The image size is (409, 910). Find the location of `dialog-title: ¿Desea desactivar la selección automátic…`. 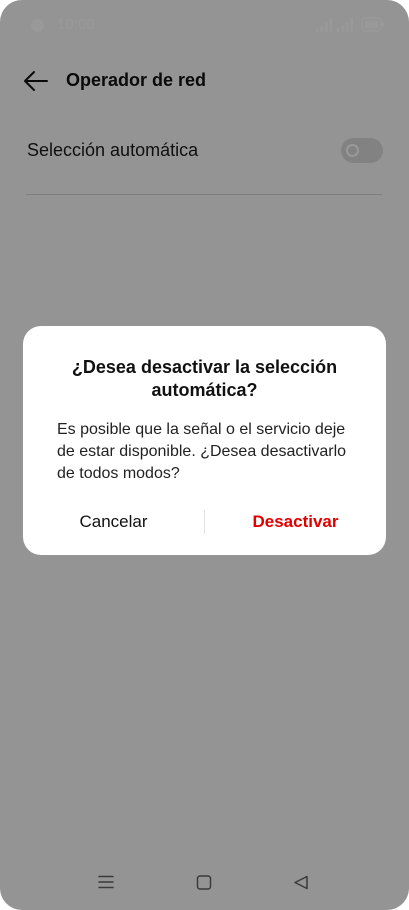

dialog-title: ¿Desea desactivar la selección automátic… is located at coordinates (204, 378).